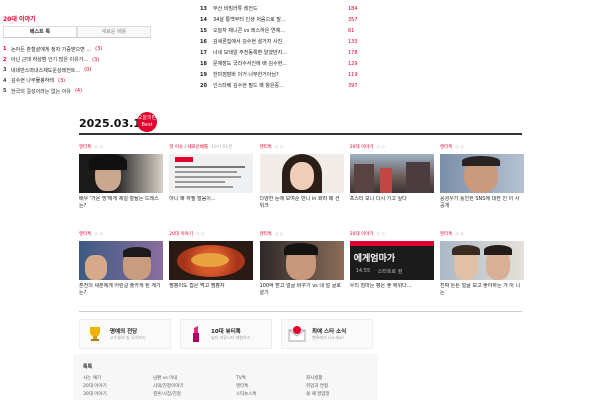 The height and width of the screenshot is (400, 600). What do you see at coordinates (329, 332) in the screenshot?
I see `promo-title: 최애 스타 소식` at bounding box center [329, 332].